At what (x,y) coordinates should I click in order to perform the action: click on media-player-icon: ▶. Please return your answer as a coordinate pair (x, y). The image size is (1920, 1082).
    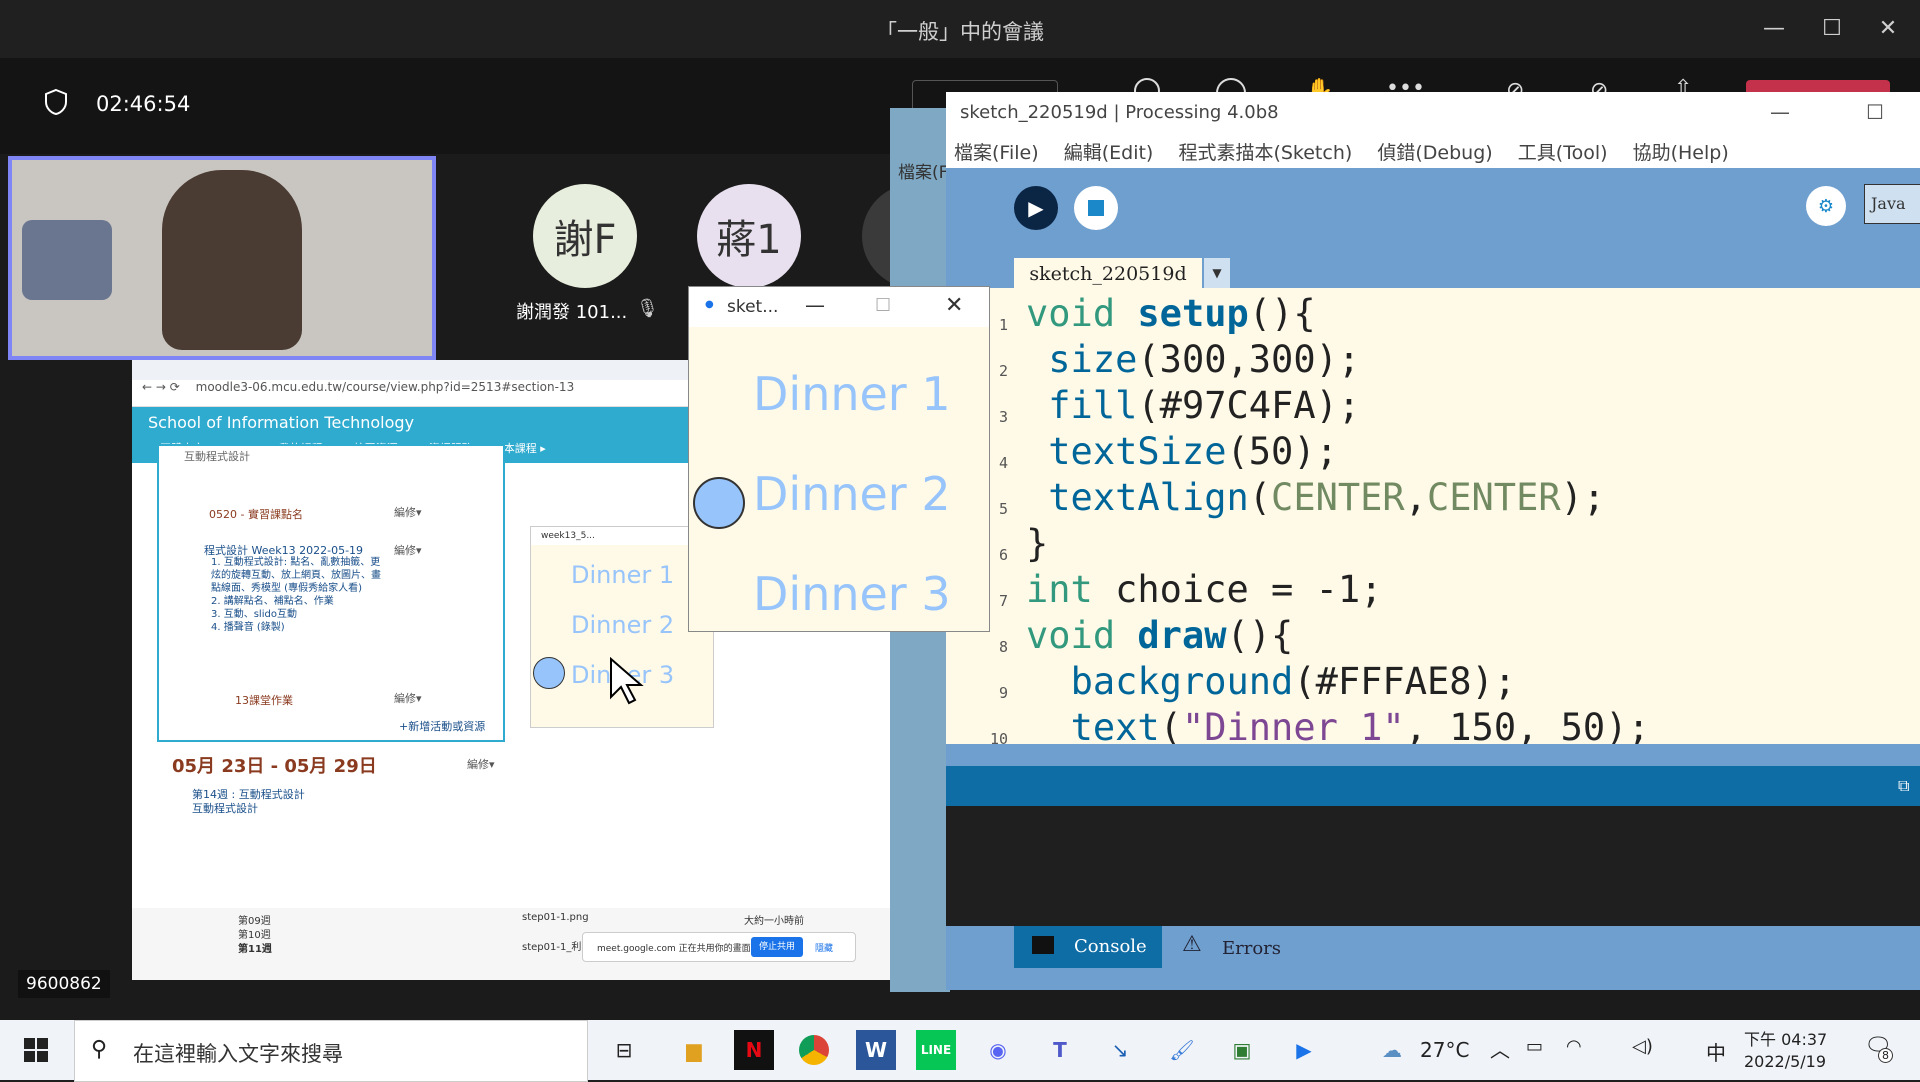
    Looking at the image, I should click on (1304, 1050).